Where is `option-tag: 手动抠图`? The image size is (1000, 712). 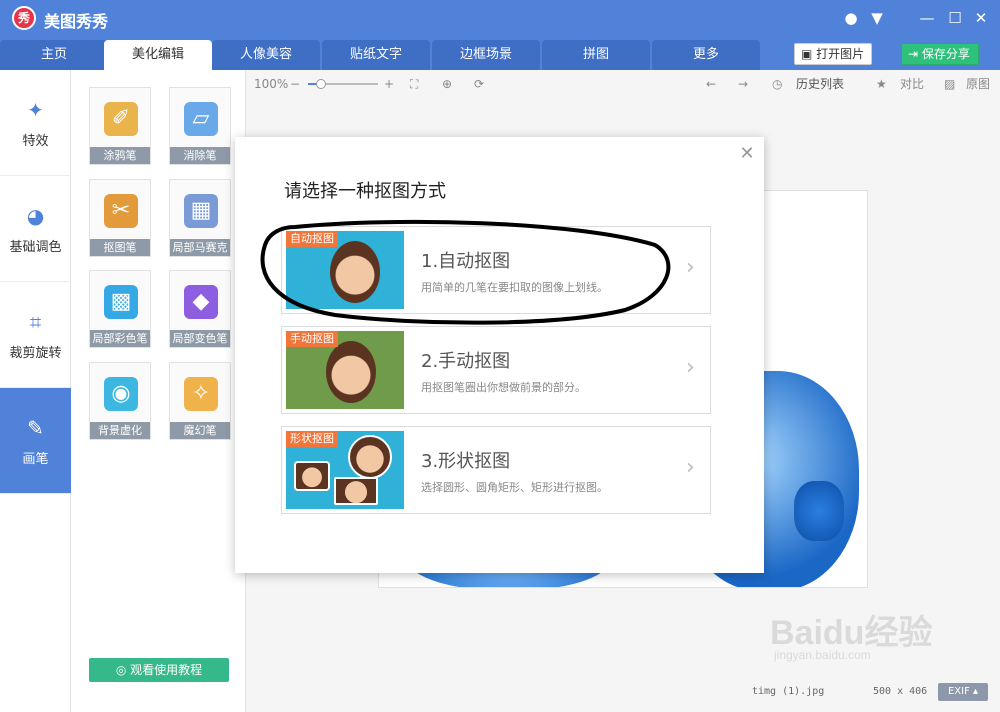
option-tag: 手动抠图 is located at coordinates (312, 339).